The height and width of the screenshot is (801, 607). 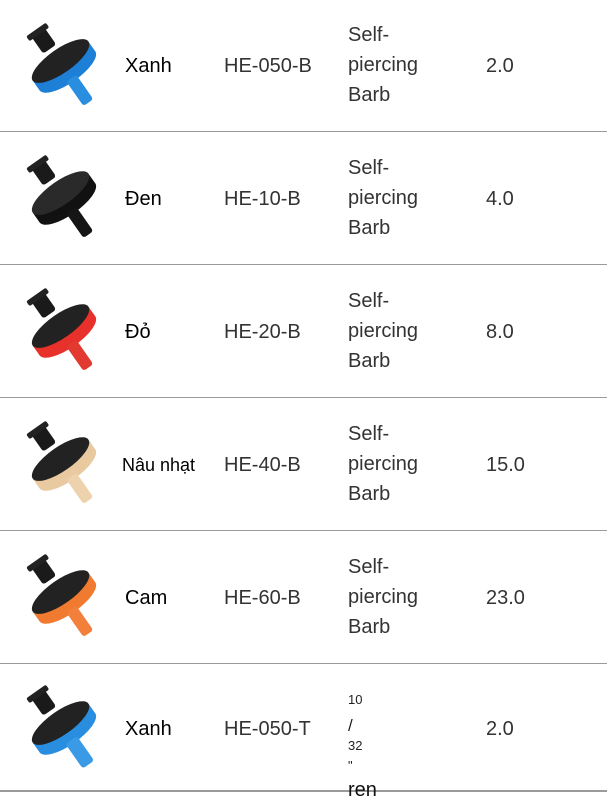 I want to click on color-name: Cam, so click(x=146, y=598).